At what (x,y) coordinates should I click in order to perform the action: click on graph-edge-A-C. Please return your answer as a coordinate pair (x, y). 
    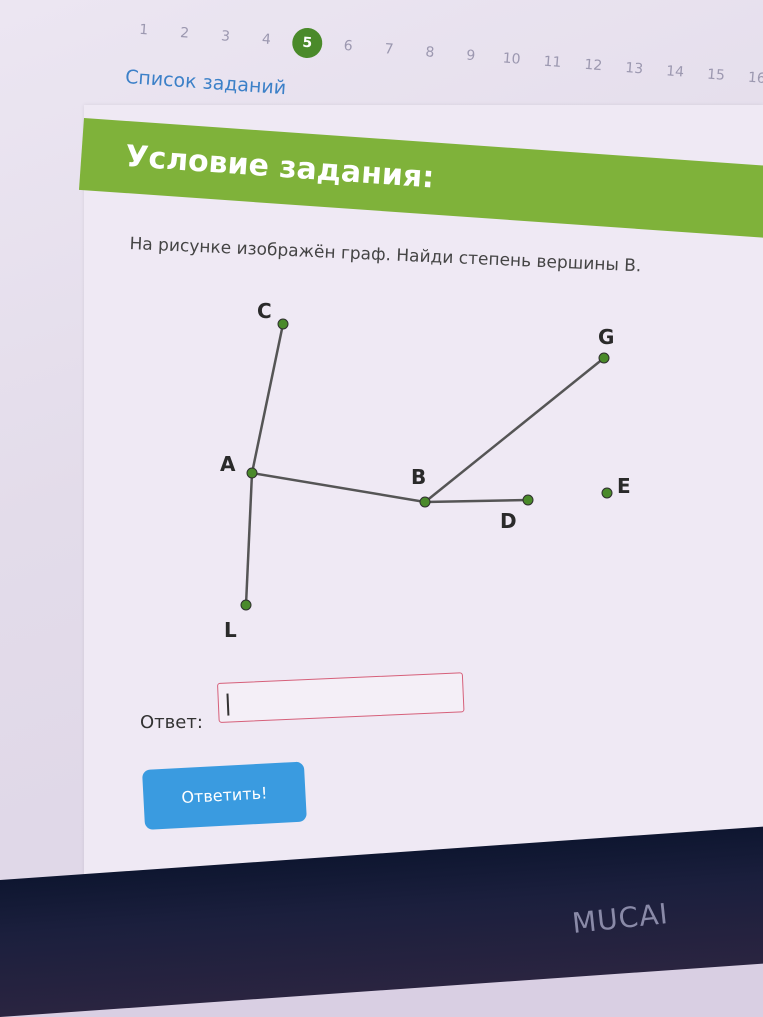
    Looking at the image, I should click on (267, 398).